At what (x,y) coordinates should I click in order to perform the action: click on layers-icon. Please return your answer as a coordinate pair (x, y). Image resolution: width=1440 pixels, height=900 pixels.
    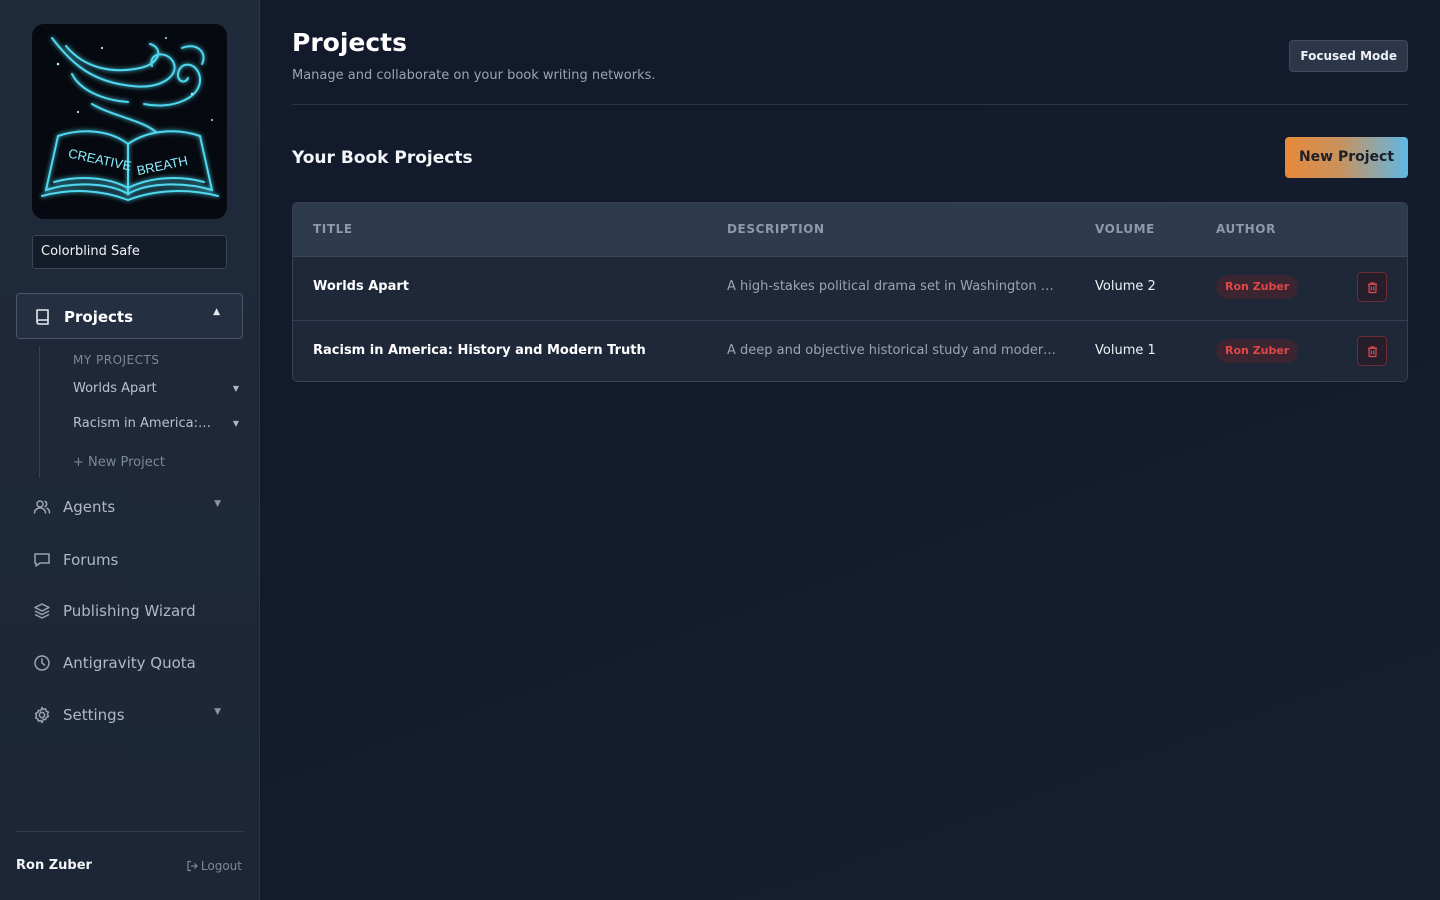
    Looking at the image, I should click on (42, 611).